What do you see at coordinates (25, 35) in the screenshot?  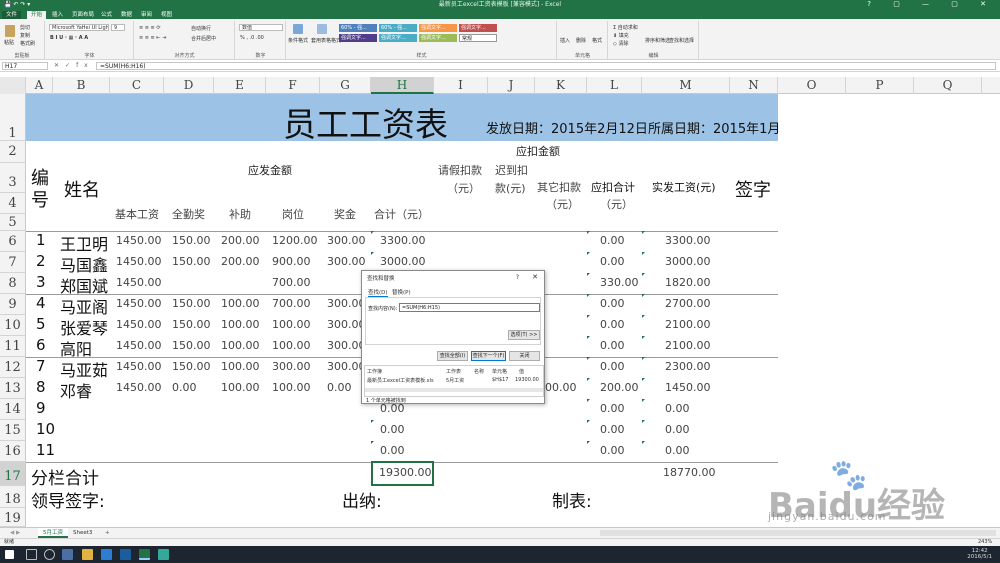 I see `copy-button: 复制` at bounding box center [25, 35].